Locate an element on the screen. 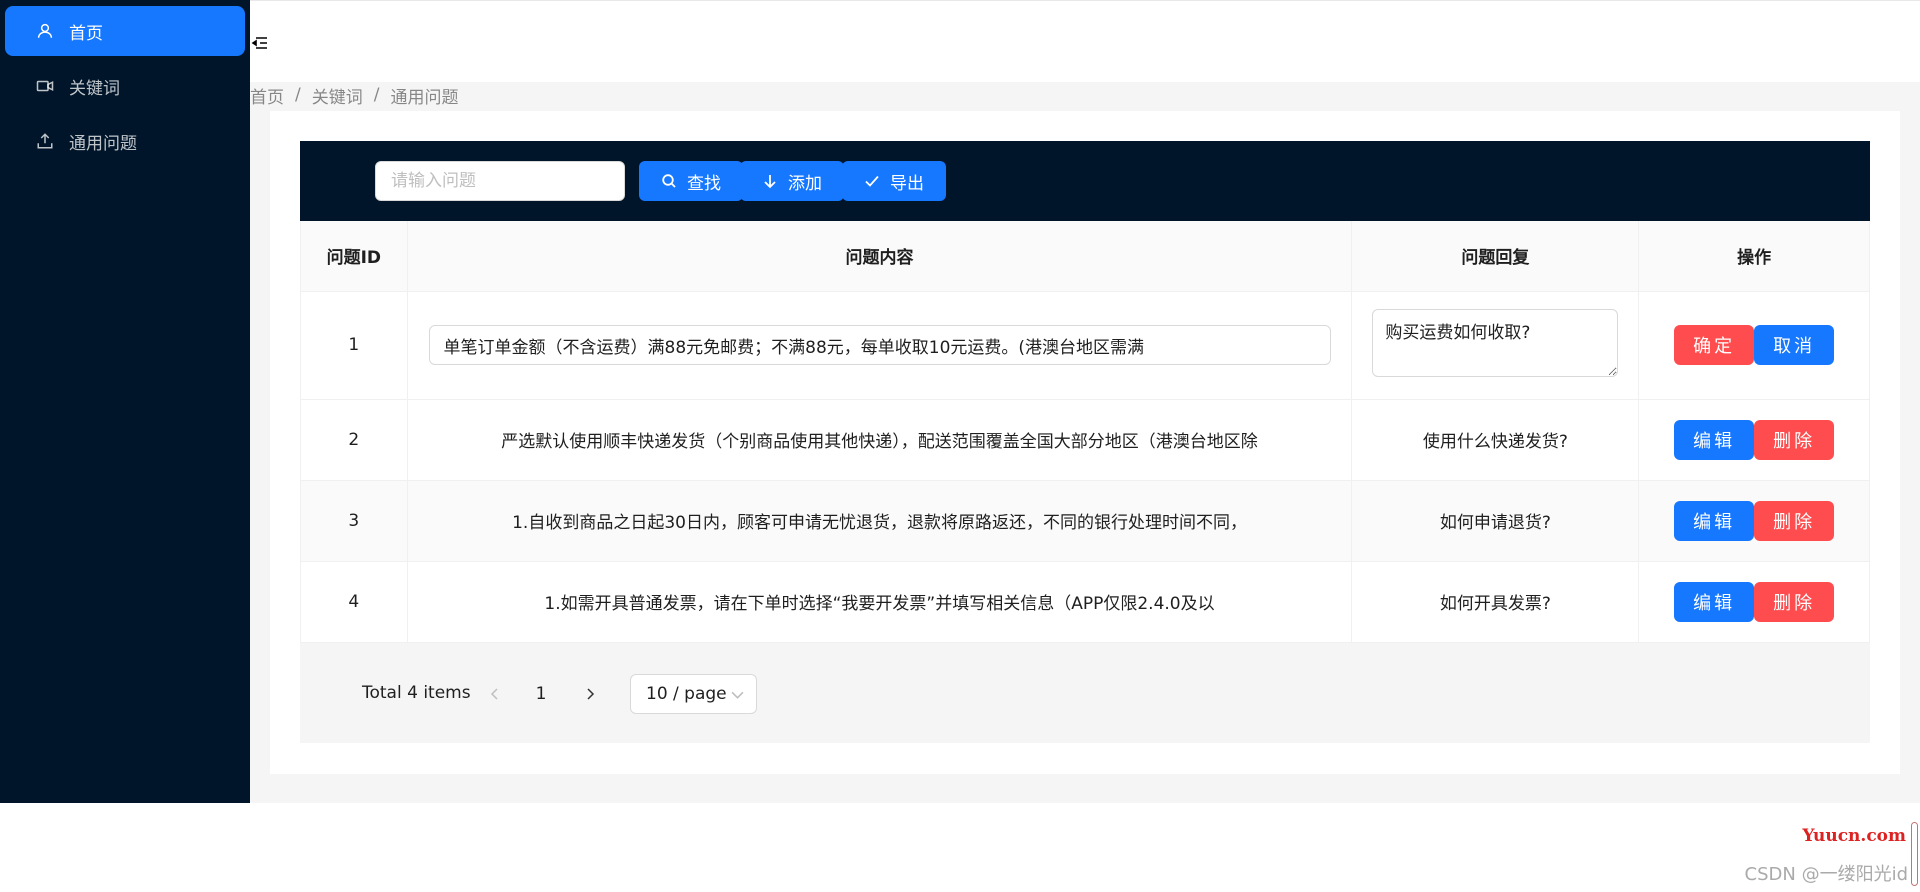  page-size-select: 10 / page is located at coordinates (693, 694).